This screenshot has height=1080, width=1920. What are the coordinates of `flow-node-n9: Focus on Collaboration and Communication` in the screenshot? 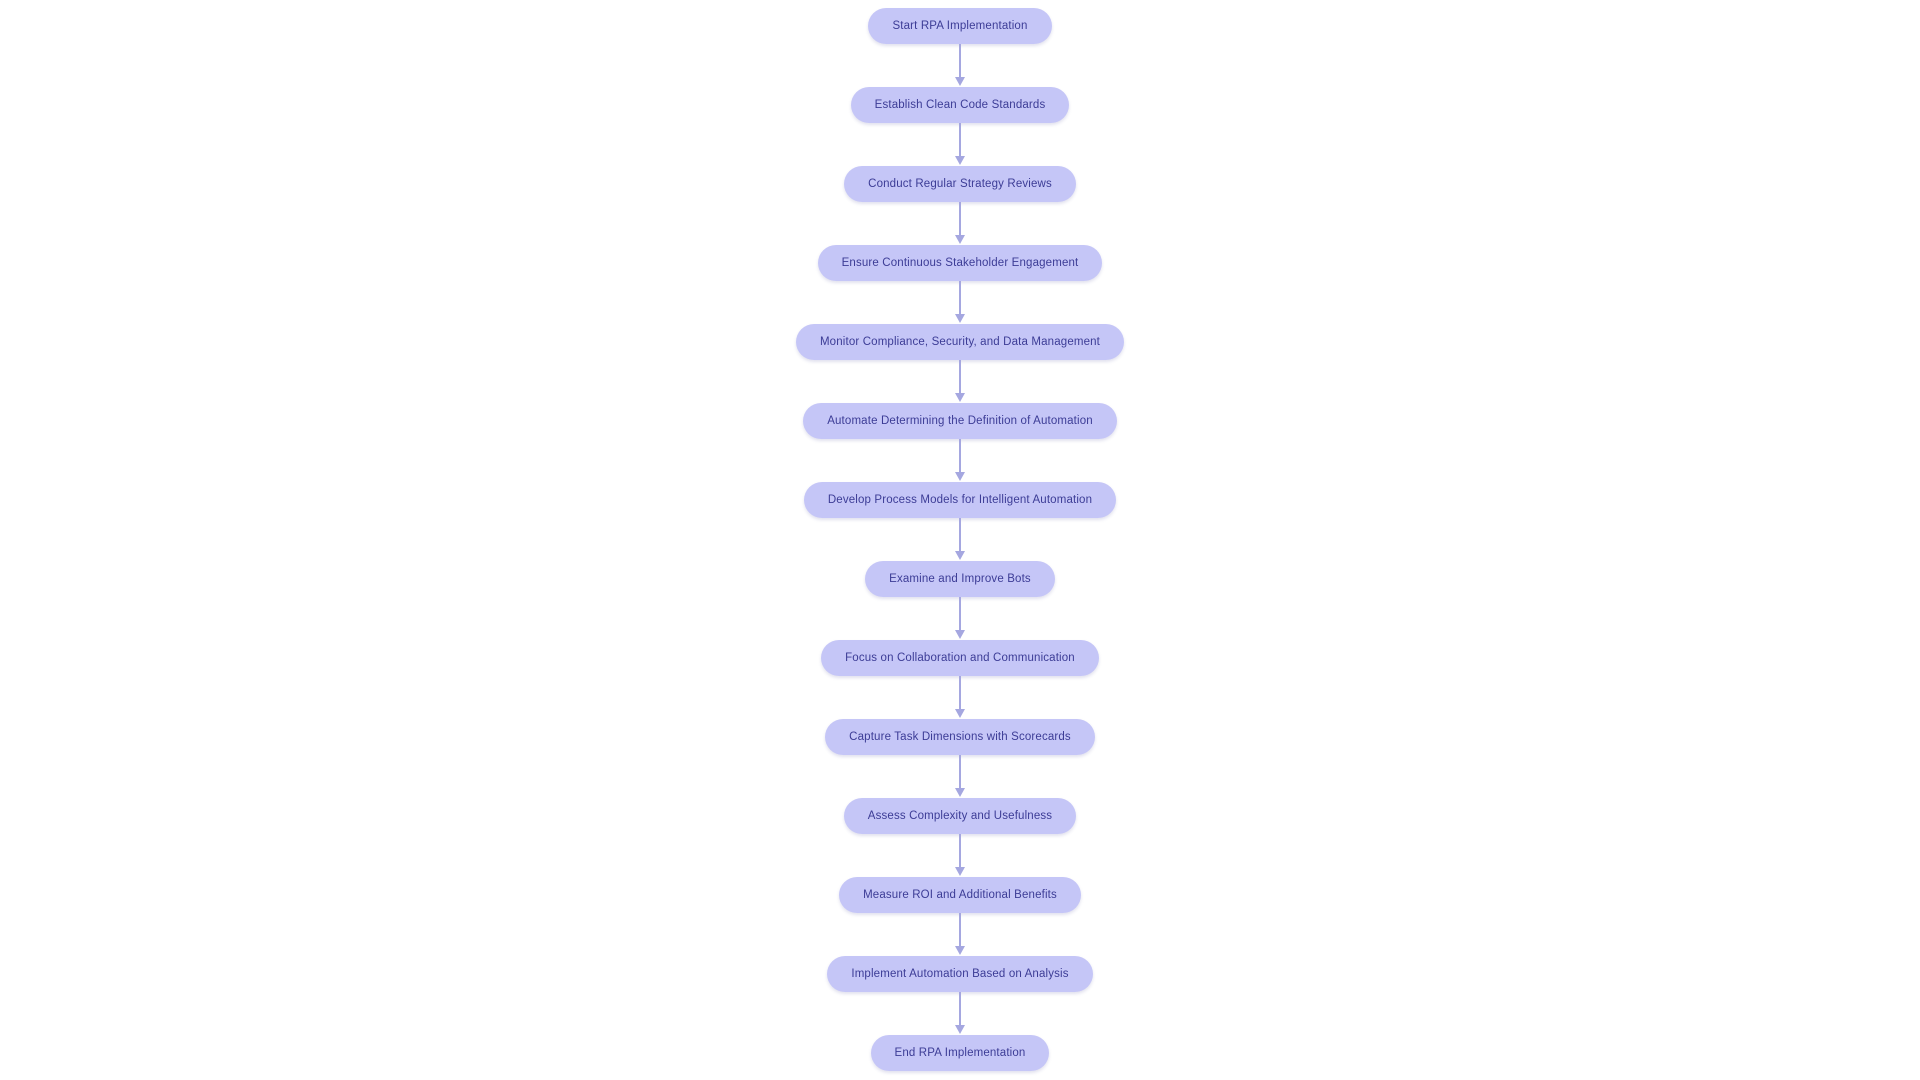 It's located at (960, 658).